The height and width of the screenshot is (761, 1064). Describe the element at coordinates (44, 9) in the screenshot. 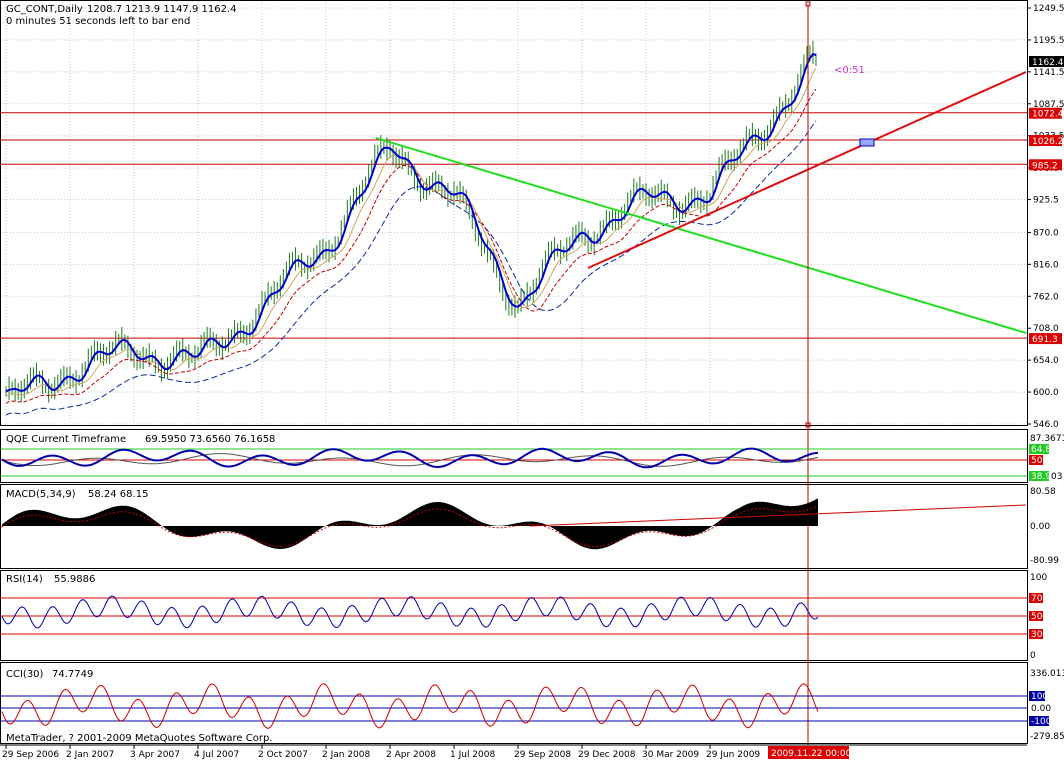

I see `symbol-label: GC_CONT,Daily` at that location.